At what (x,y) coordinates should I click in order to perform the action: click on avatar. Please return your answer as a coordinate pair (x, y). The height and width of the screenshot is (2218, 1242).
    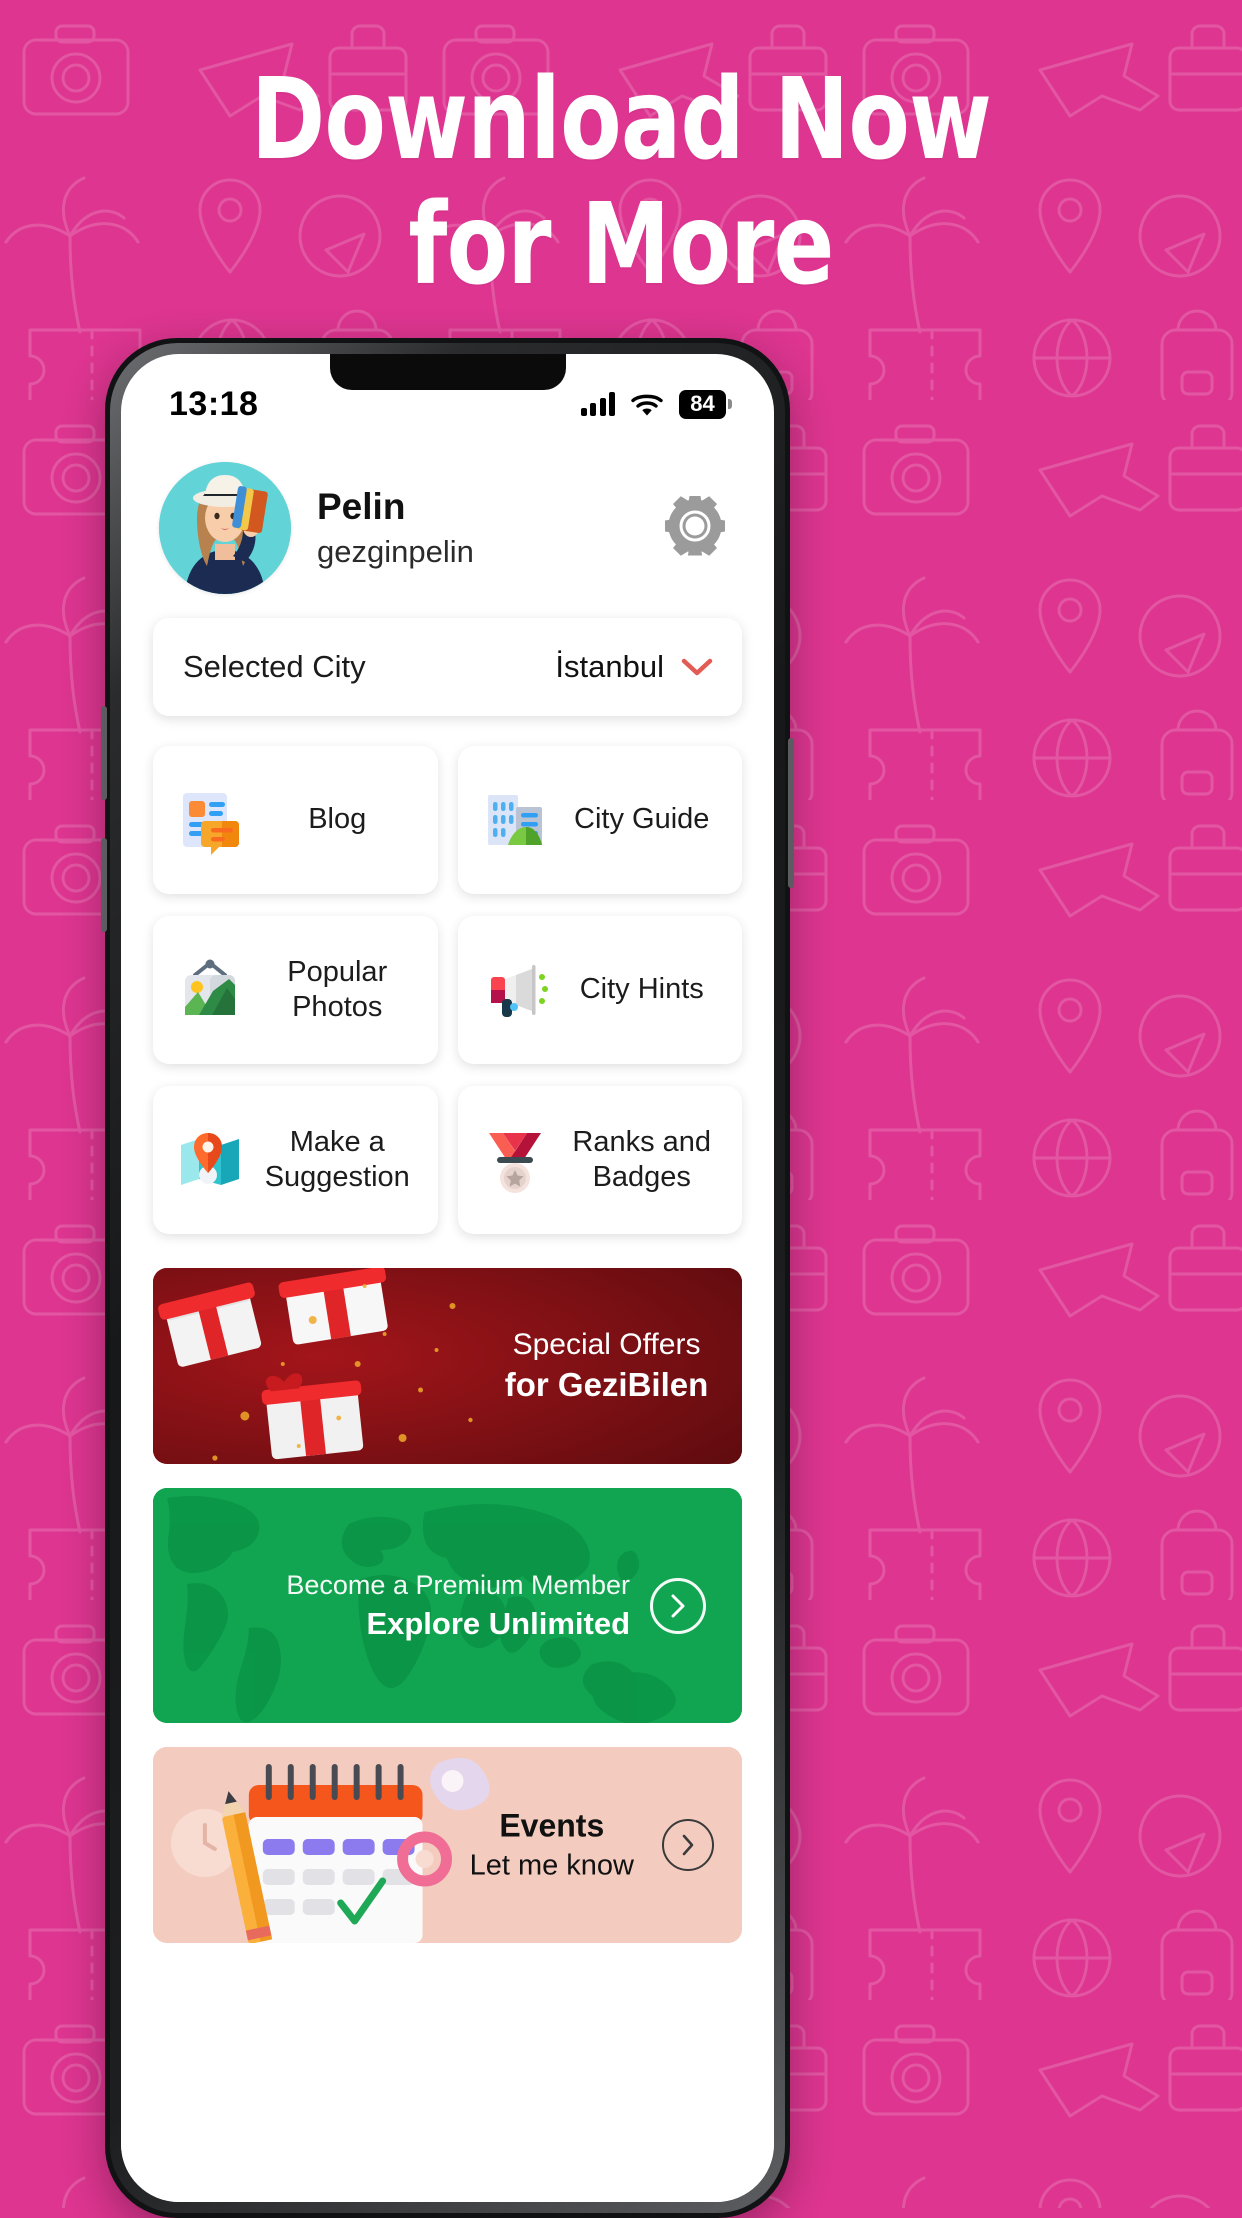
    Looking at the image, I should click on (225, 528).